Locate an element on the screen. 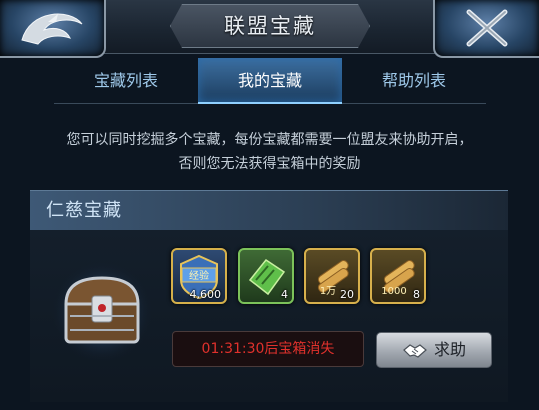  reward-qty: 8 is located at coordinates (416, 294).